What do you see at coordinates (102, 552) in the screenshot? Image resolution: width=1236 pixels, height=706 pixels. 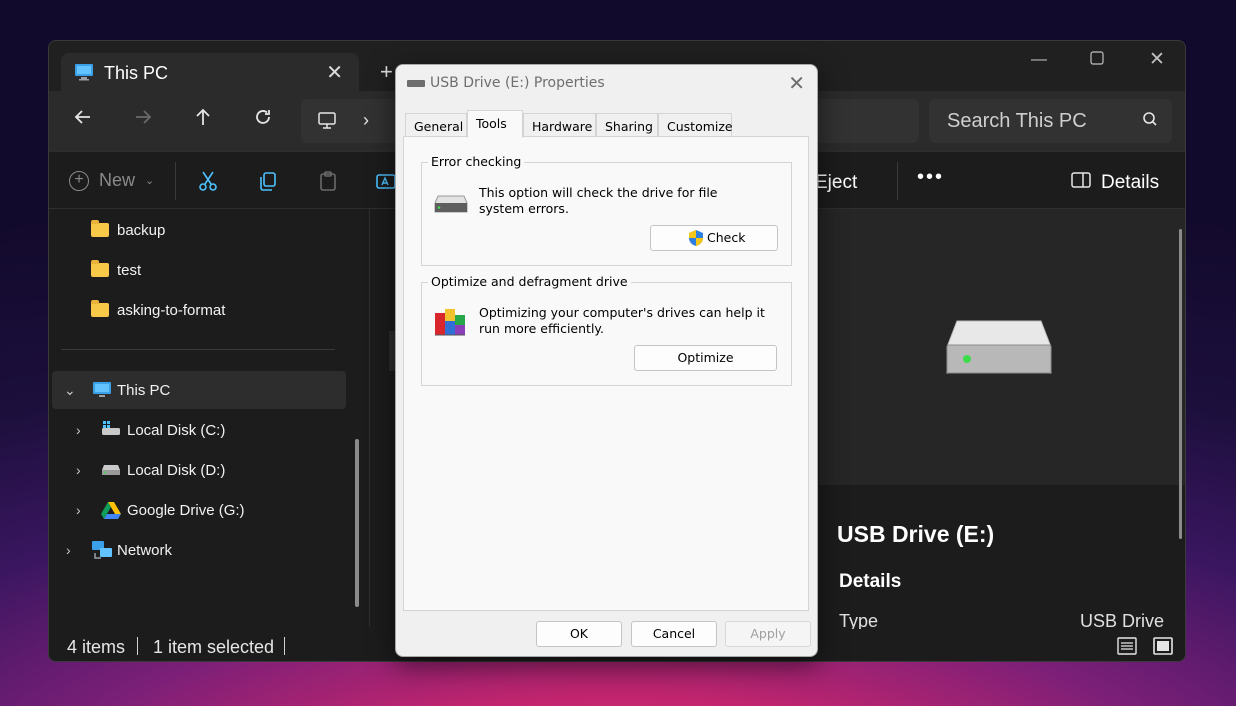 I see `network-icon` at bounding box center [102, 552].